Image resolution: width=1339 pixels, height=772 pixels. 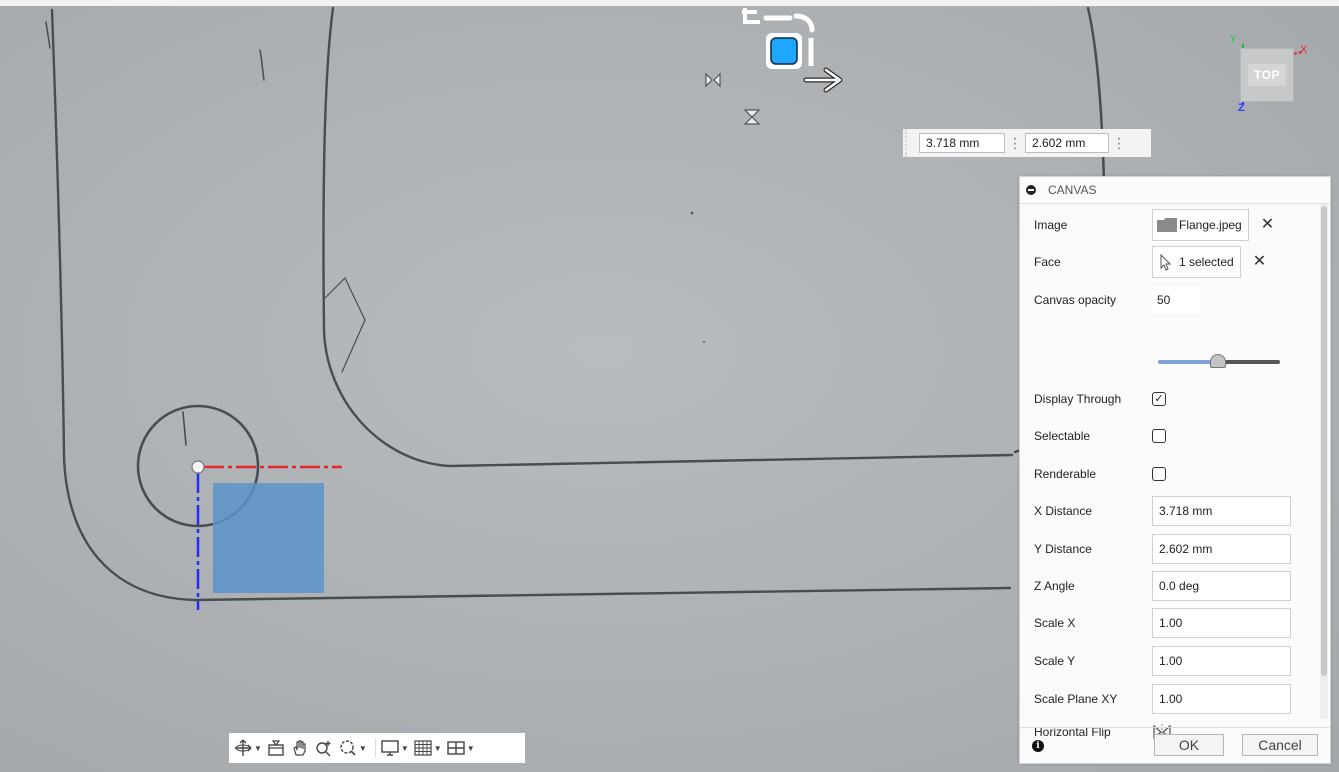 What do you see at coordinates (1055, 623) in the screenshot?
I see `scale-x-label: Scale X` at bounding box center [1055, 623].